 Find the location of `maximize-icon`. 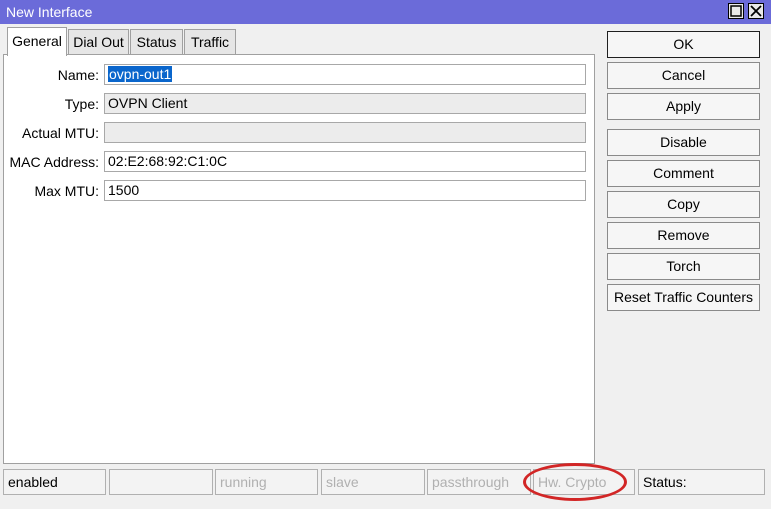

maximize-icon is located at coordinates (736, 11).